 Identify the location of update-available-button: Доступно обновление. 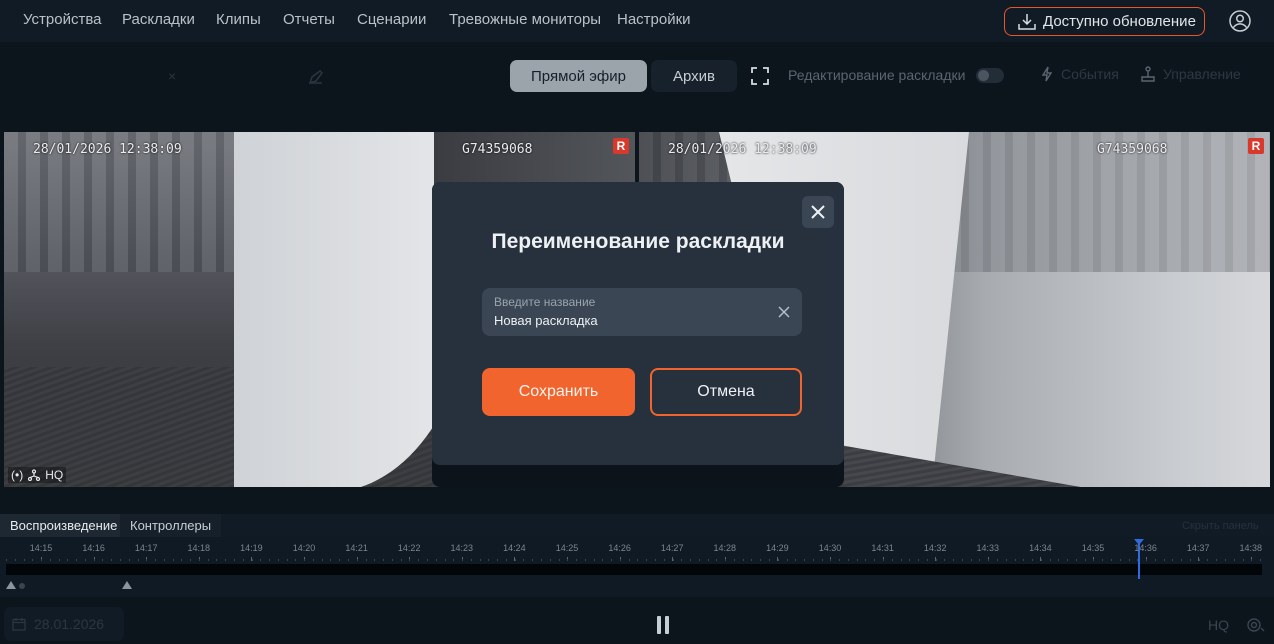
(1104, 21).